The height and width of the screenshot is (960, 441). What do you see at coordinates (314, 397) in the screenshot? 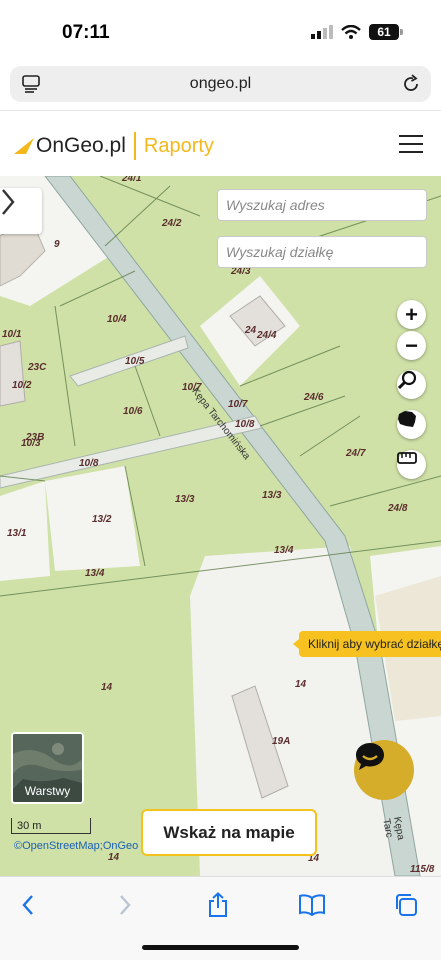
I see `parcel-label: 24/6` at bounding box center [314, 397].